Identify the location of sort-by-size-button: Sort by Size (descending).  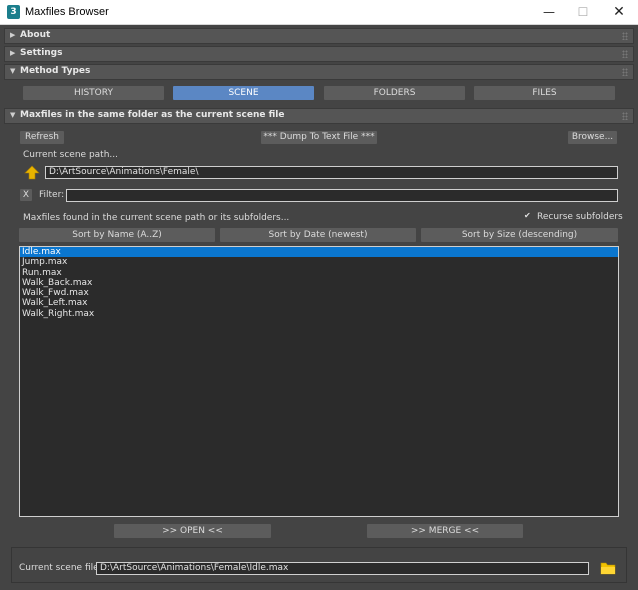
(519, 235).